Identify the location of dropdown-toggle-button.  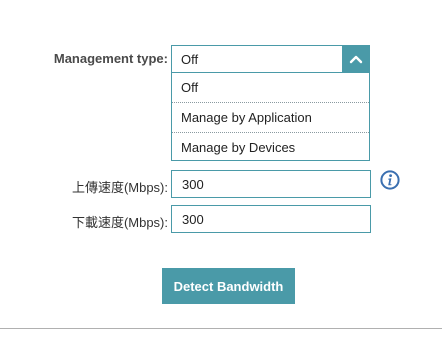
(356, 59).